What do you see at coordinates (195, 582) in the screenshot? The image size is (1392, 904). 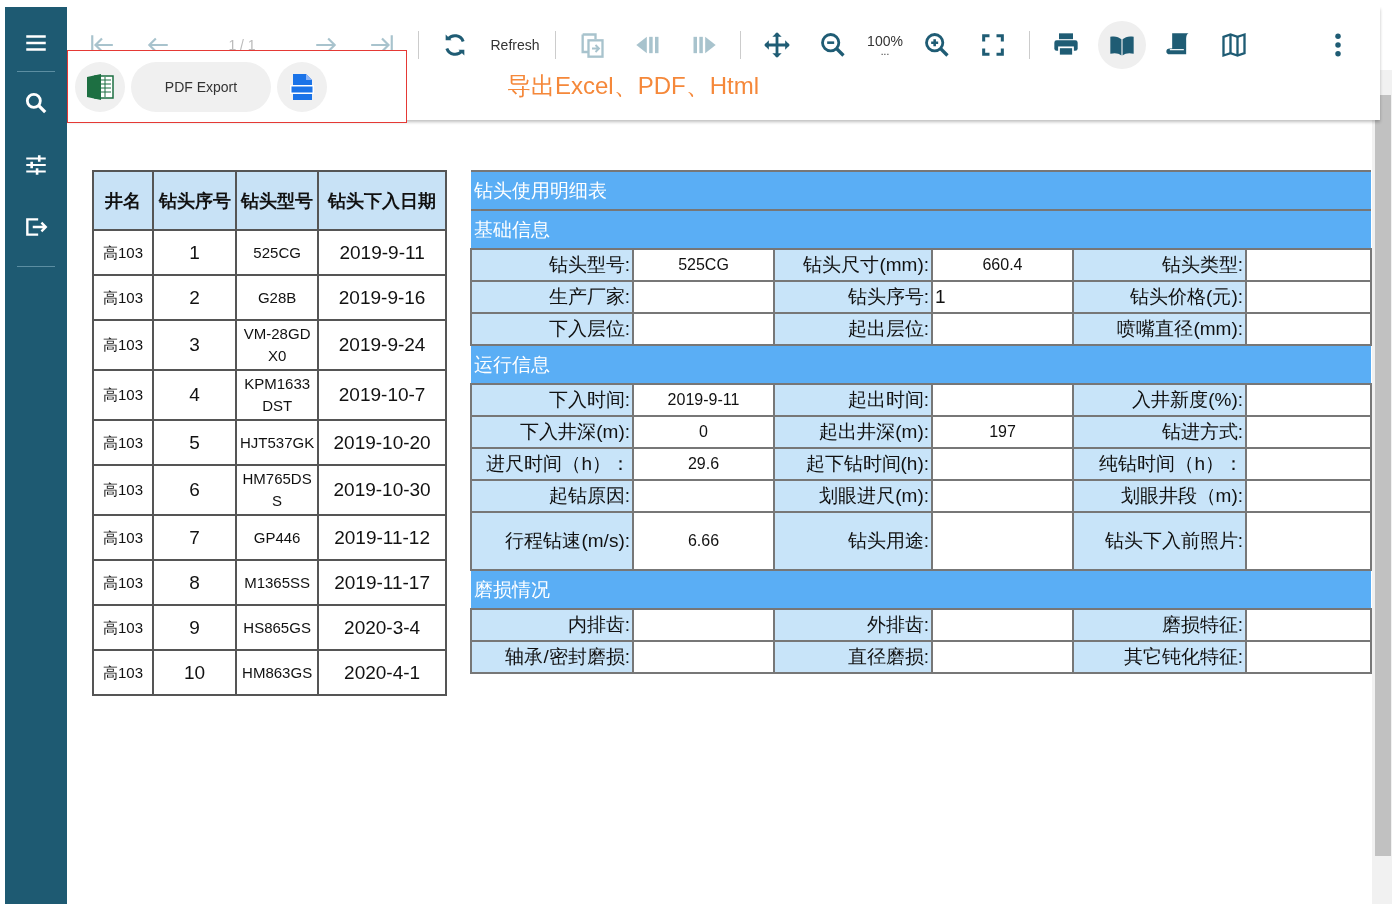 I see `table-cell: 8` at bounding box center [195, 582].